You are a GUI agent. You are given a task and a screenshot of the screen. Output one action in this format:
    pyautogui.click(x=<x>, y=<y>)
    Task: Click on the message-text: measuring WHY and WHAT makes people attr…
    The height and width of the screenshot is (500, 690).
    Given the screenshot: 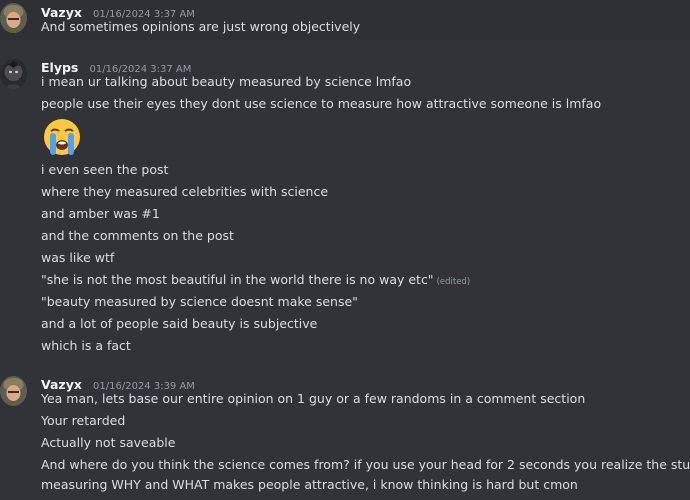 What is the action you would take?
    pyautogui.click(x=309, y=484)
    